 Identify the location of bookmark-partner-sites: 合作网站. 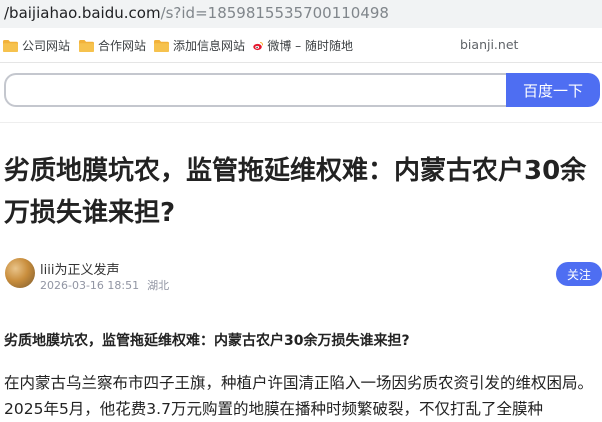
(112, 45).